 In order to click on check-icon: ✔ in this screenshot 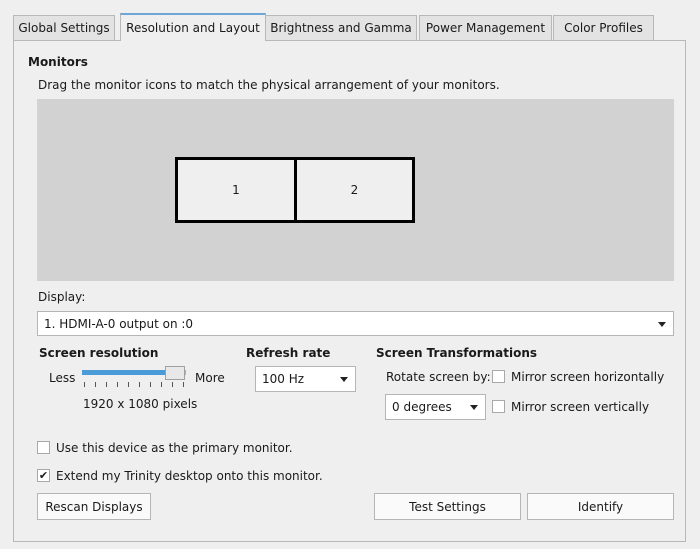, I will do `click(43, 475)`.